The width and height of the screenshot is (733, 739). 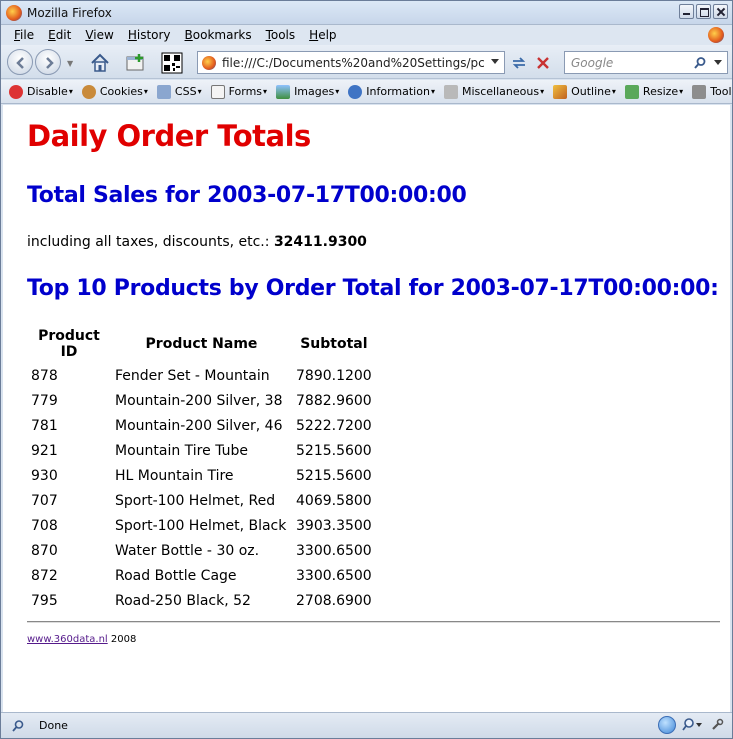 I want to click on table-row: 930 HL Mountain Tire 5215.5600, so click(x=201, y=475).